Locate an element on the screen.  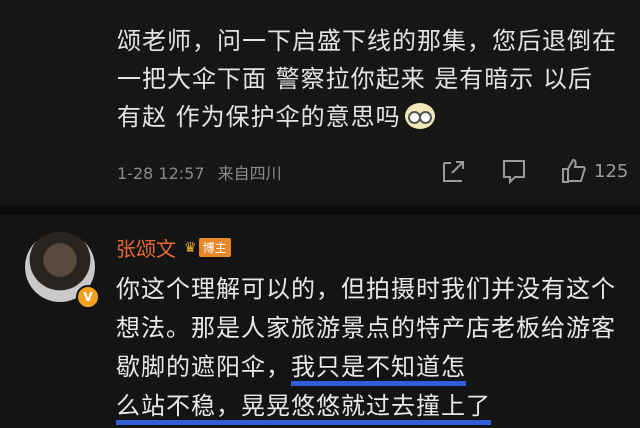
crown-icon: ♛ is located at coordinates (190, 247).